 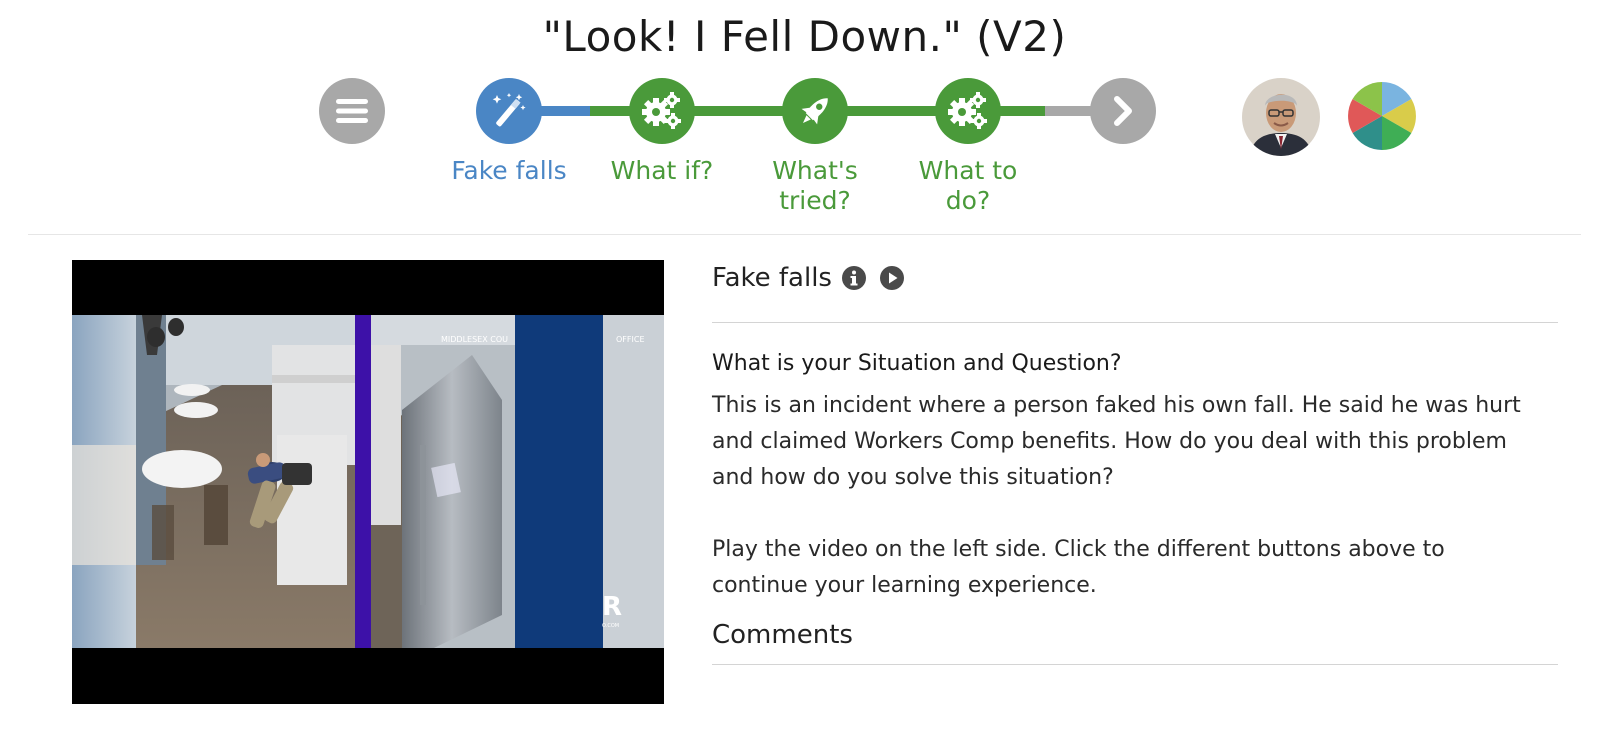 I want to click on comments-divider, so click(x=1135, y=664).